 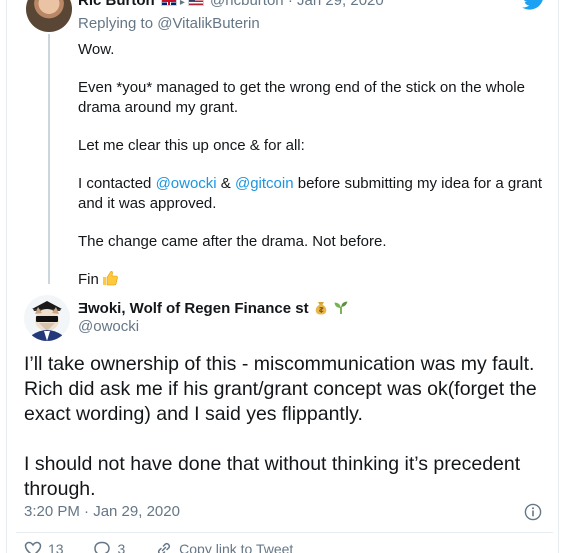 What do you see at coordinates (341, 307) in the screenshot?
I see `seedling-icon` at bounding box center [341, 307].